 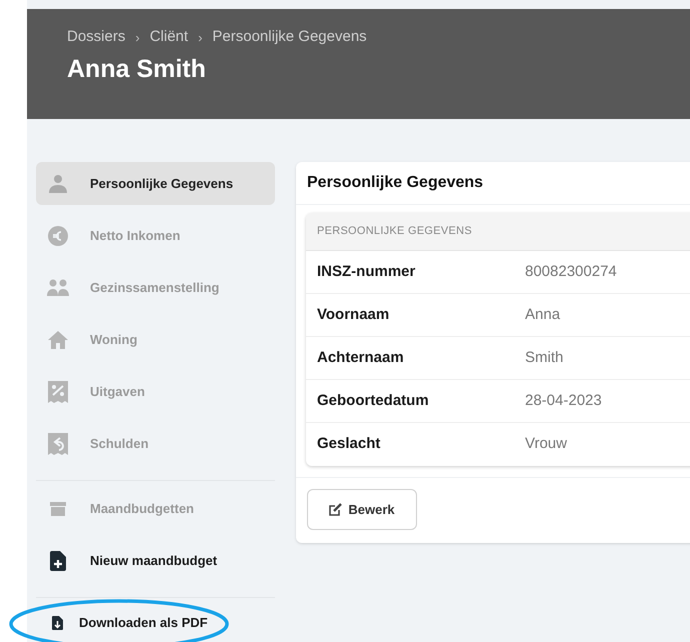 I want to click on field-label: Geslacht, so click(x=349, y=444).